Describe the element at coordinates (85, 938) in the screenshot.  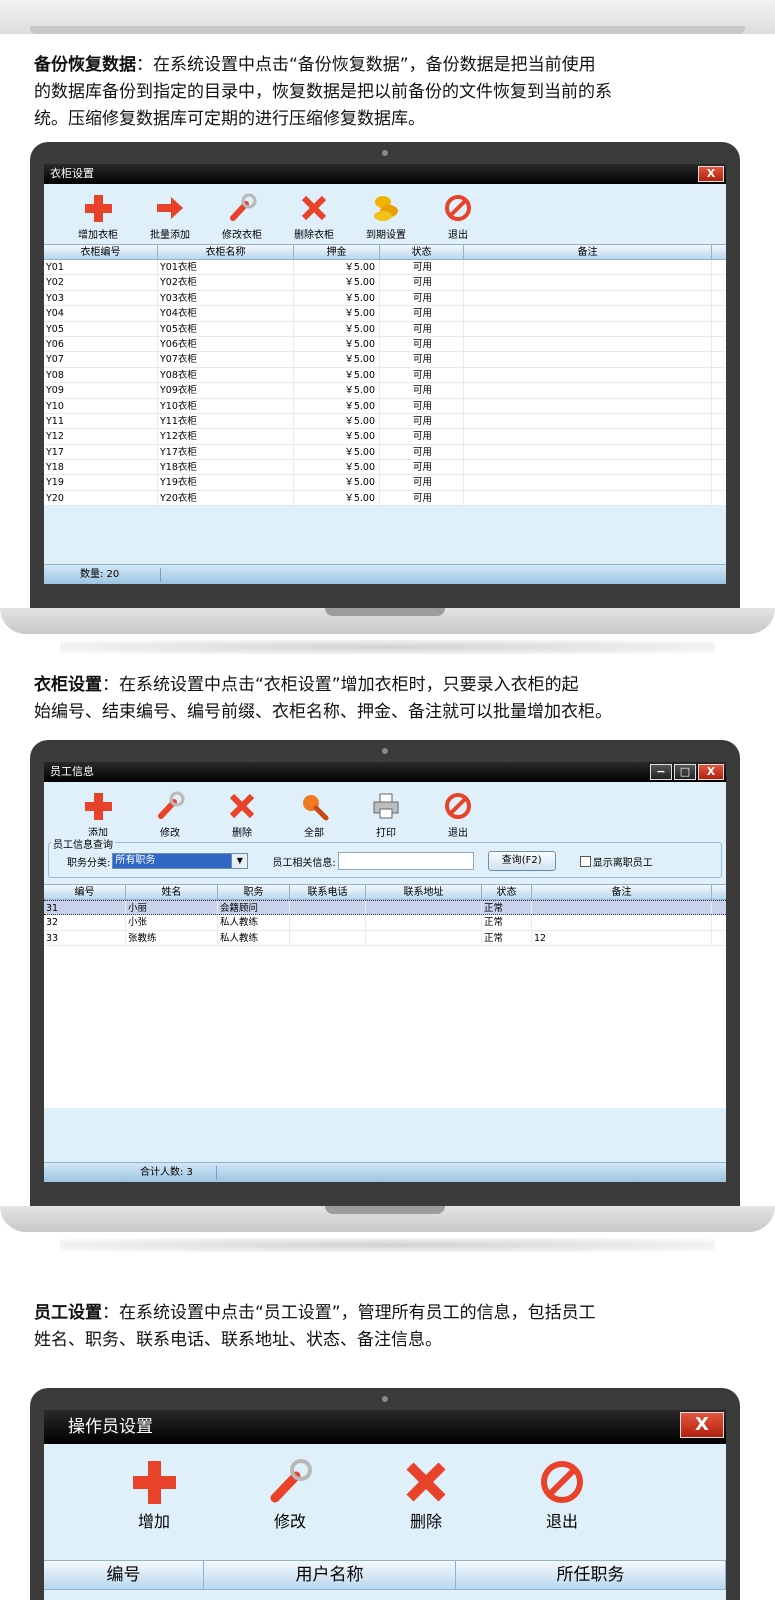
I see `table-cell: 33` at that location.